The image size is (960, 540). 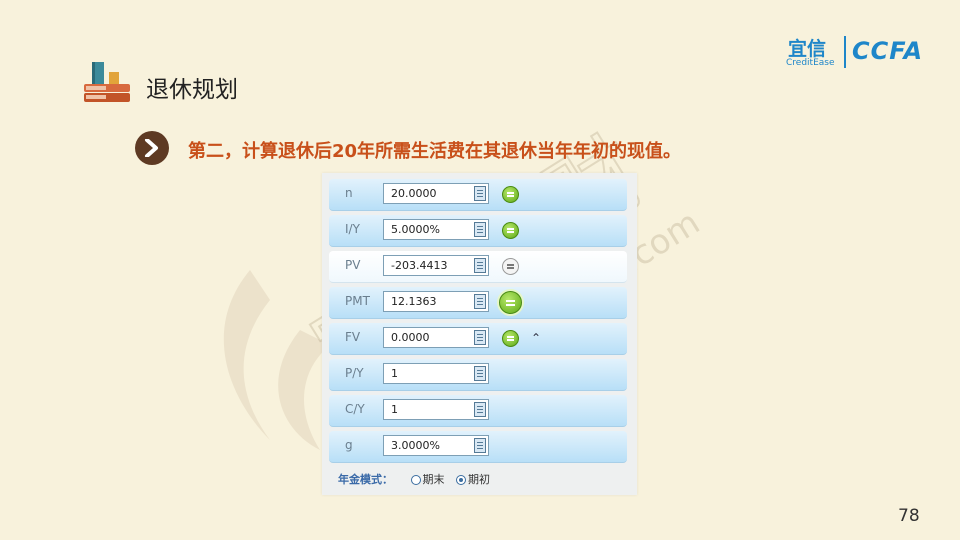 What do you see at coordinates (353, 265) in the screenshot?
I see `row-label: PV` at bounding box center [353, 265].